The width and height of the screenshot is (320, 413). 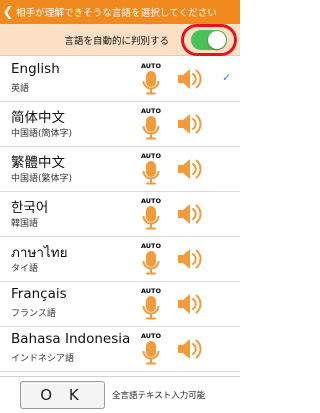 What do you see at coordinates (159, 396) in the screenshot?
I see `footer-note: 全言語テキスト入力可能` at bounding box center [159, 396].